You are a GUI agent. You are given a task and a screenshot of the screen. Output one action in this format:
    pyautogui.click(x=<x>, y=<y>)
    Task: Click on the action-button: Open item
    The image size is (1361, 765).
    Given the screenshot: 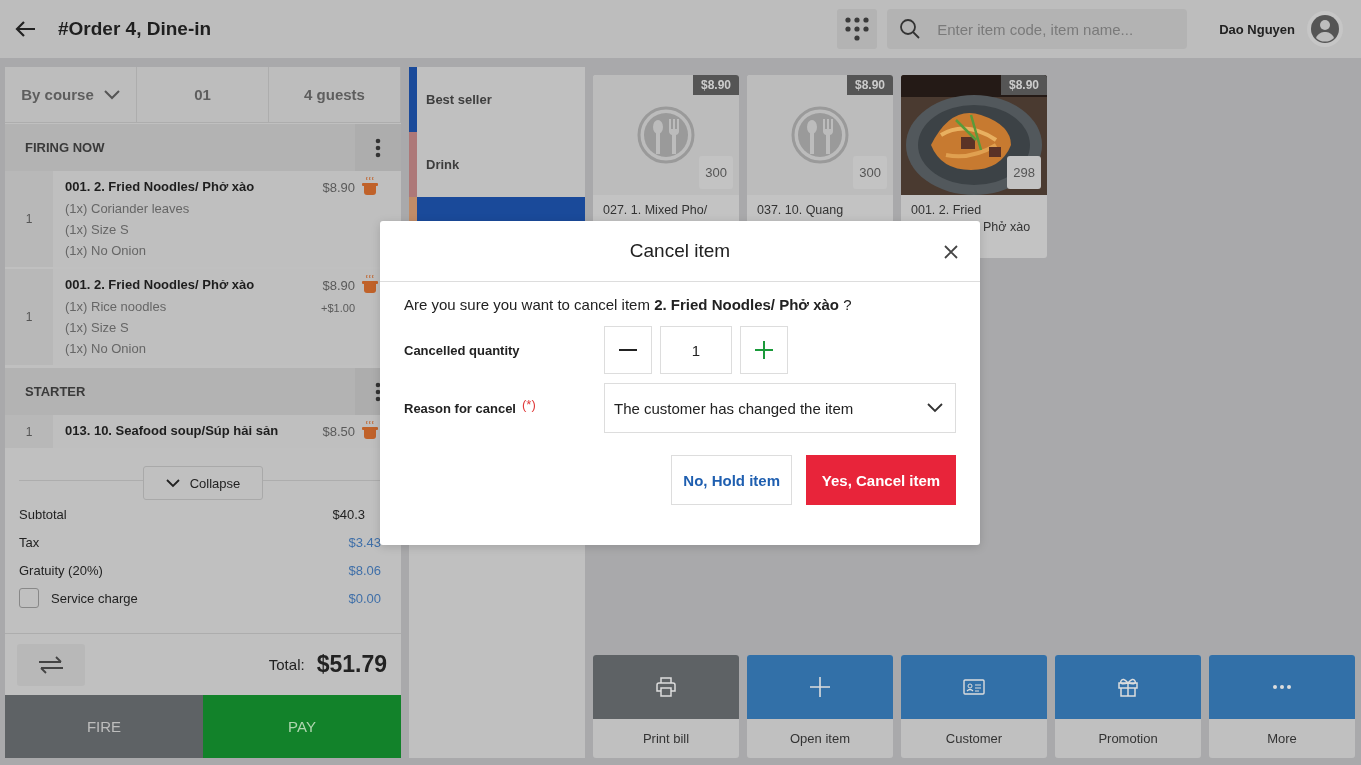 What is the action you would take?
    pyautogui.click(x=820, y=706)
    